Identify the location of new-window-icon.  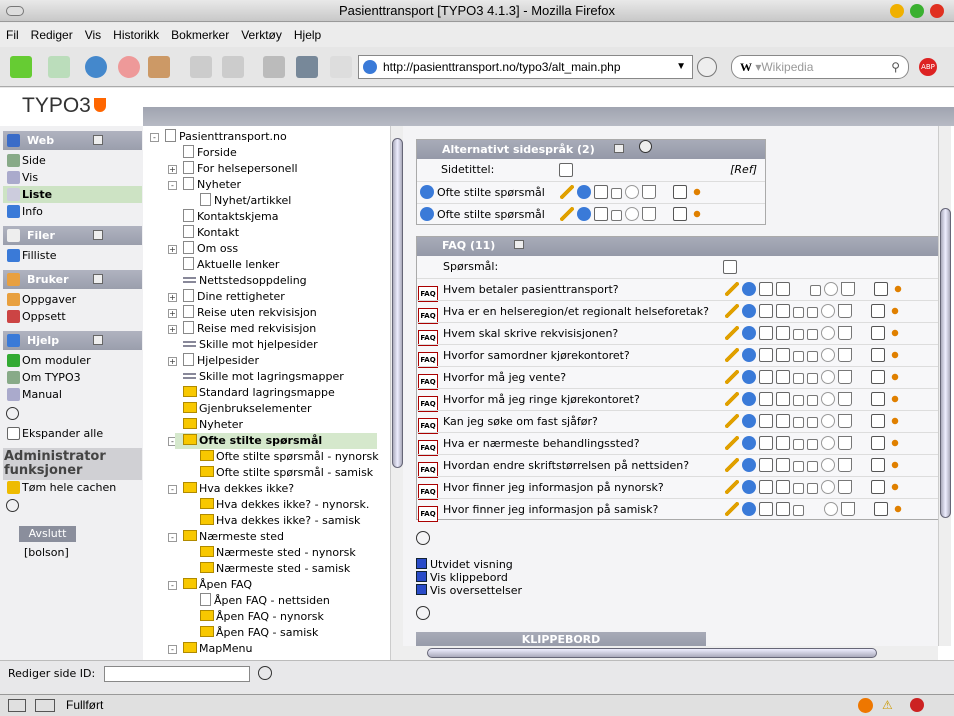
(233, 67).